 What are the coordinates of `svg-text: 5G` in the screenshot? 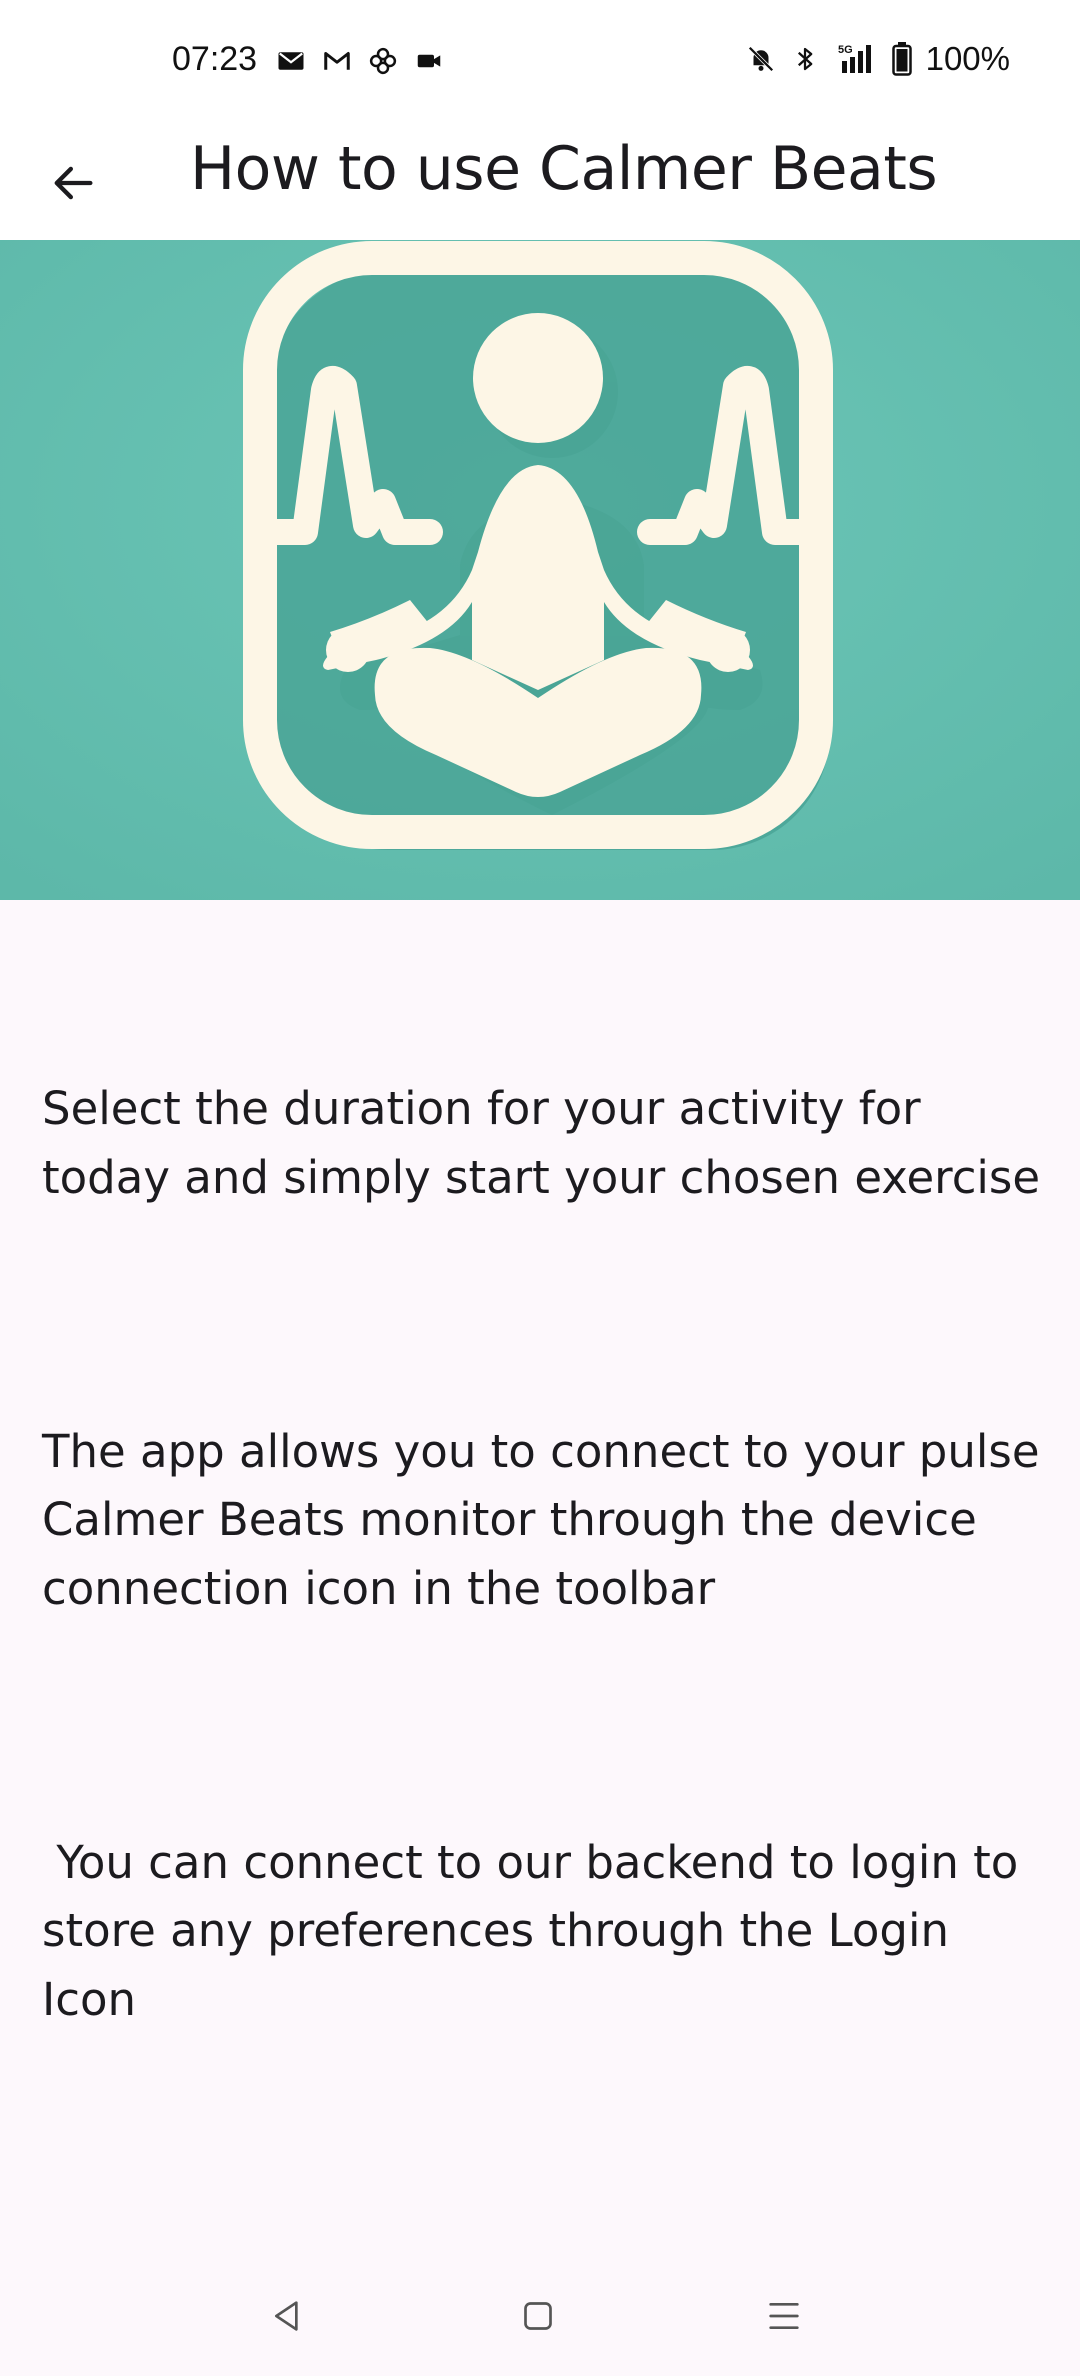 It's located at (845, 50).